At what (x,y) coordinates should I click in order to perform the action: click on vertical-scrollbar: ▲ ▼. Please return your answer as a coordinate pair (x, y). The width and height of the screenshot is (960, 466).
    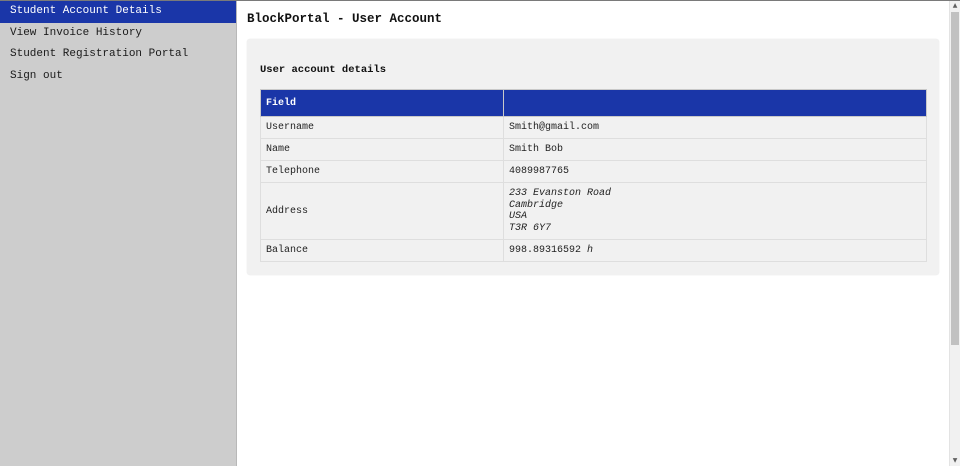
    Looking at the image, I should click on (954, 233).